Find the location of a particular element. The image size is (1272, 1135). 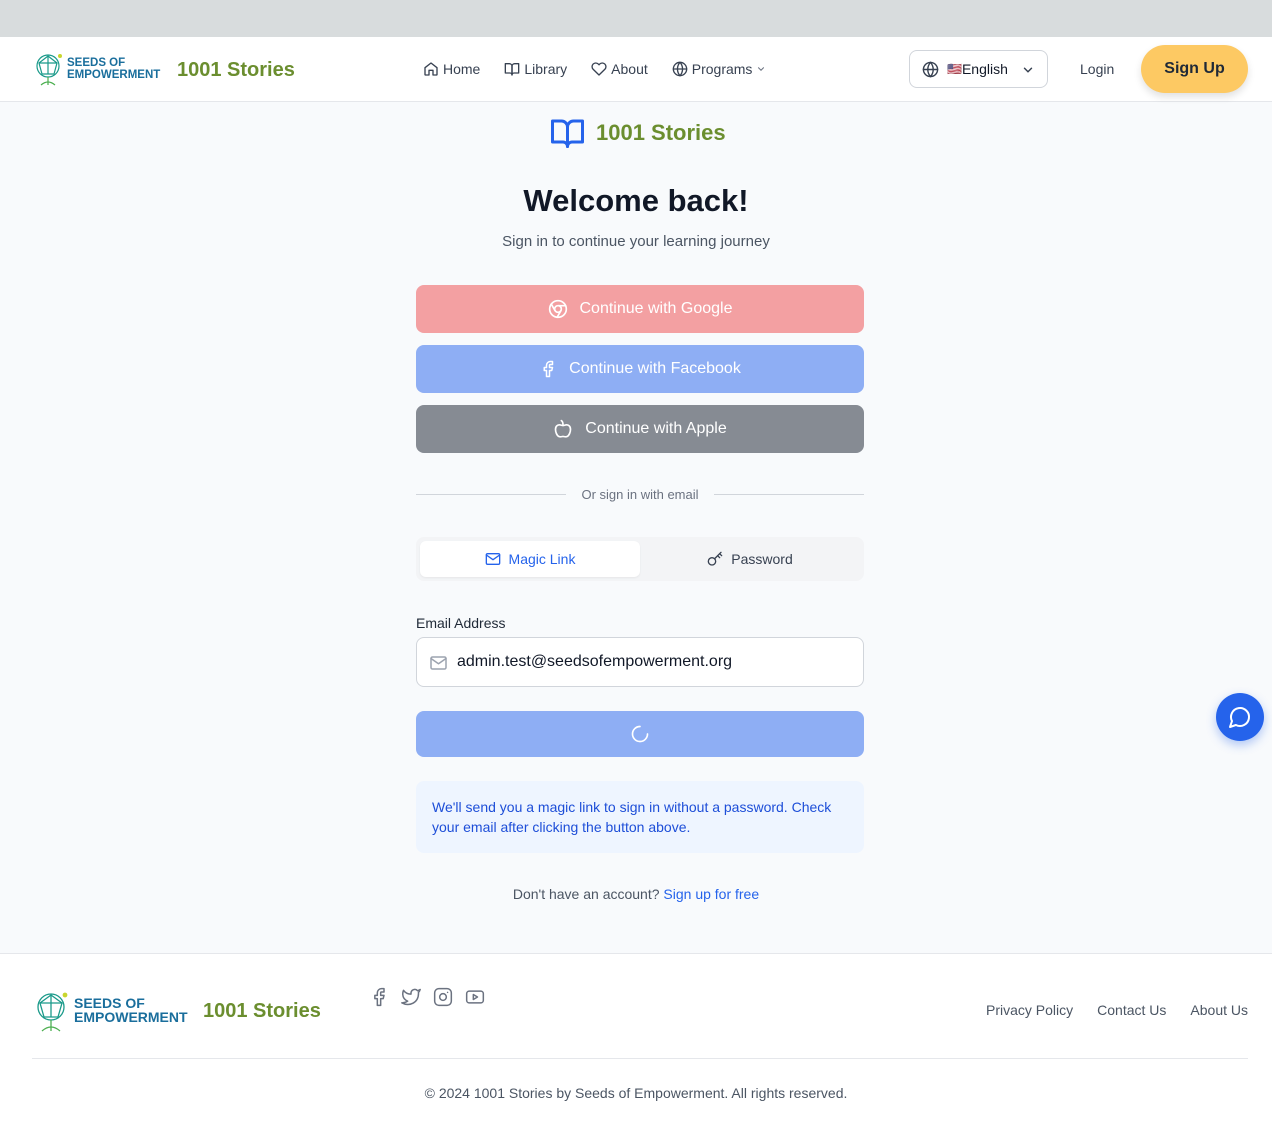

auth-brand-name: 1001 Stories is located at coordinates (661, 132).